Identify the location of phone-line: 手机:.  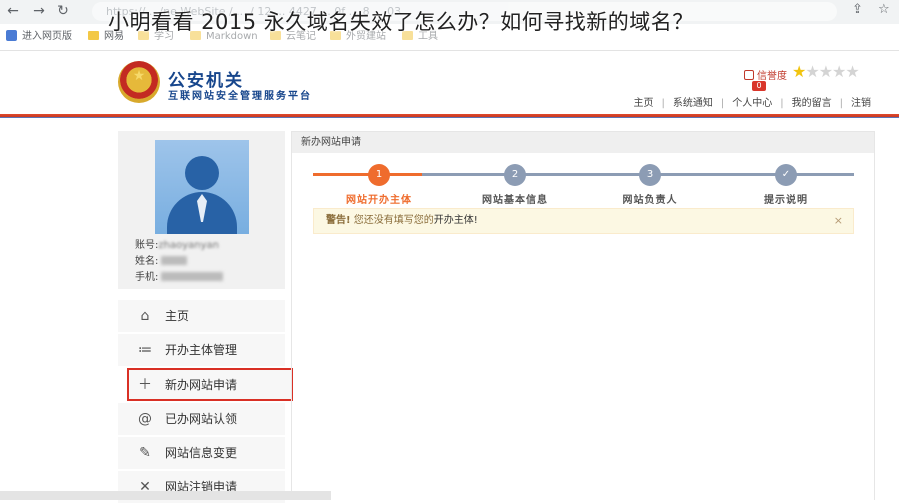
(179, 275).